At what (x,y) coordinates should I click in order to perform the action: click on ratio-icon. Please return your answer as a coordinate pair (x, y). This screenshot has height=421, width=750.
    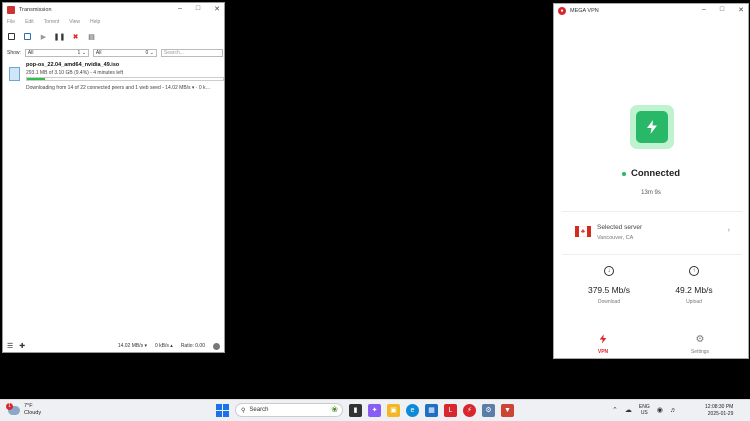
    Looking at the image, I should click on (216, 346).